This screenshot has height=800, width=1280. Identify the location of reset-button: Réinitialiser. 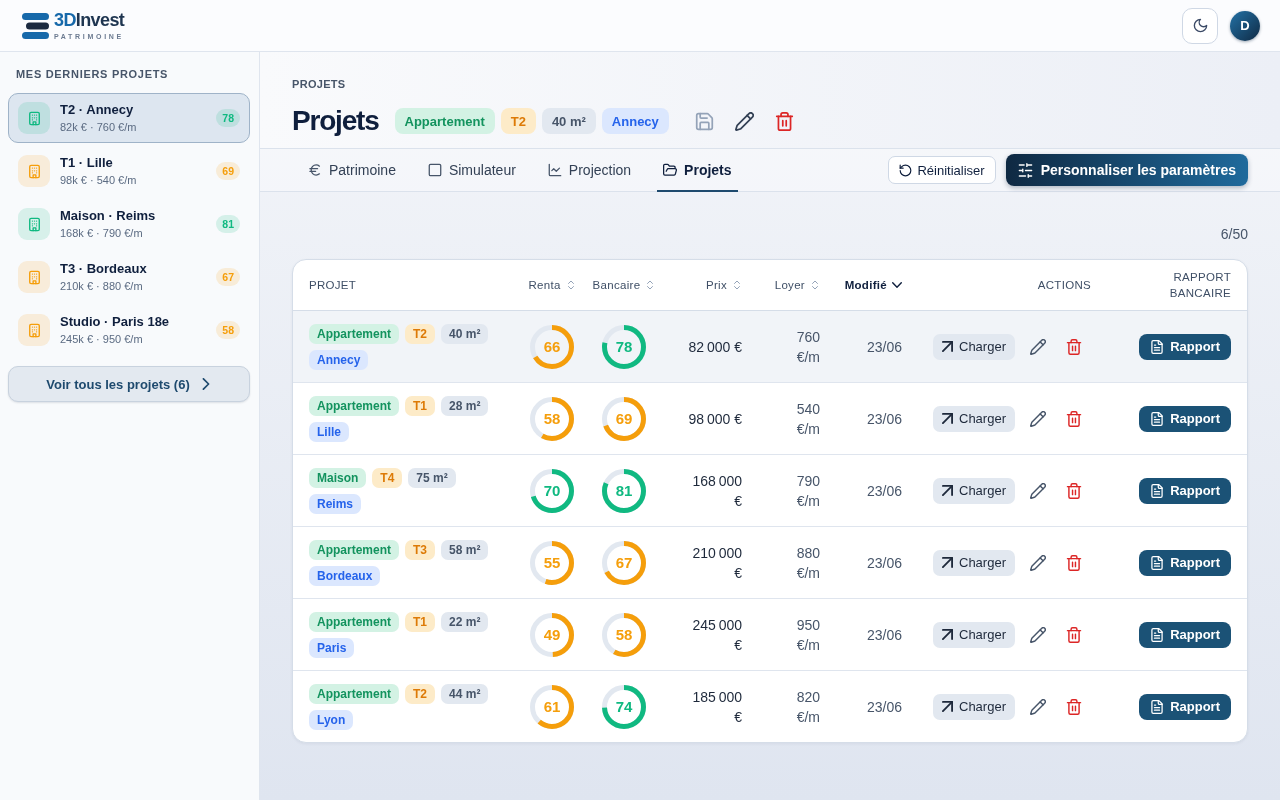
(942, 170).